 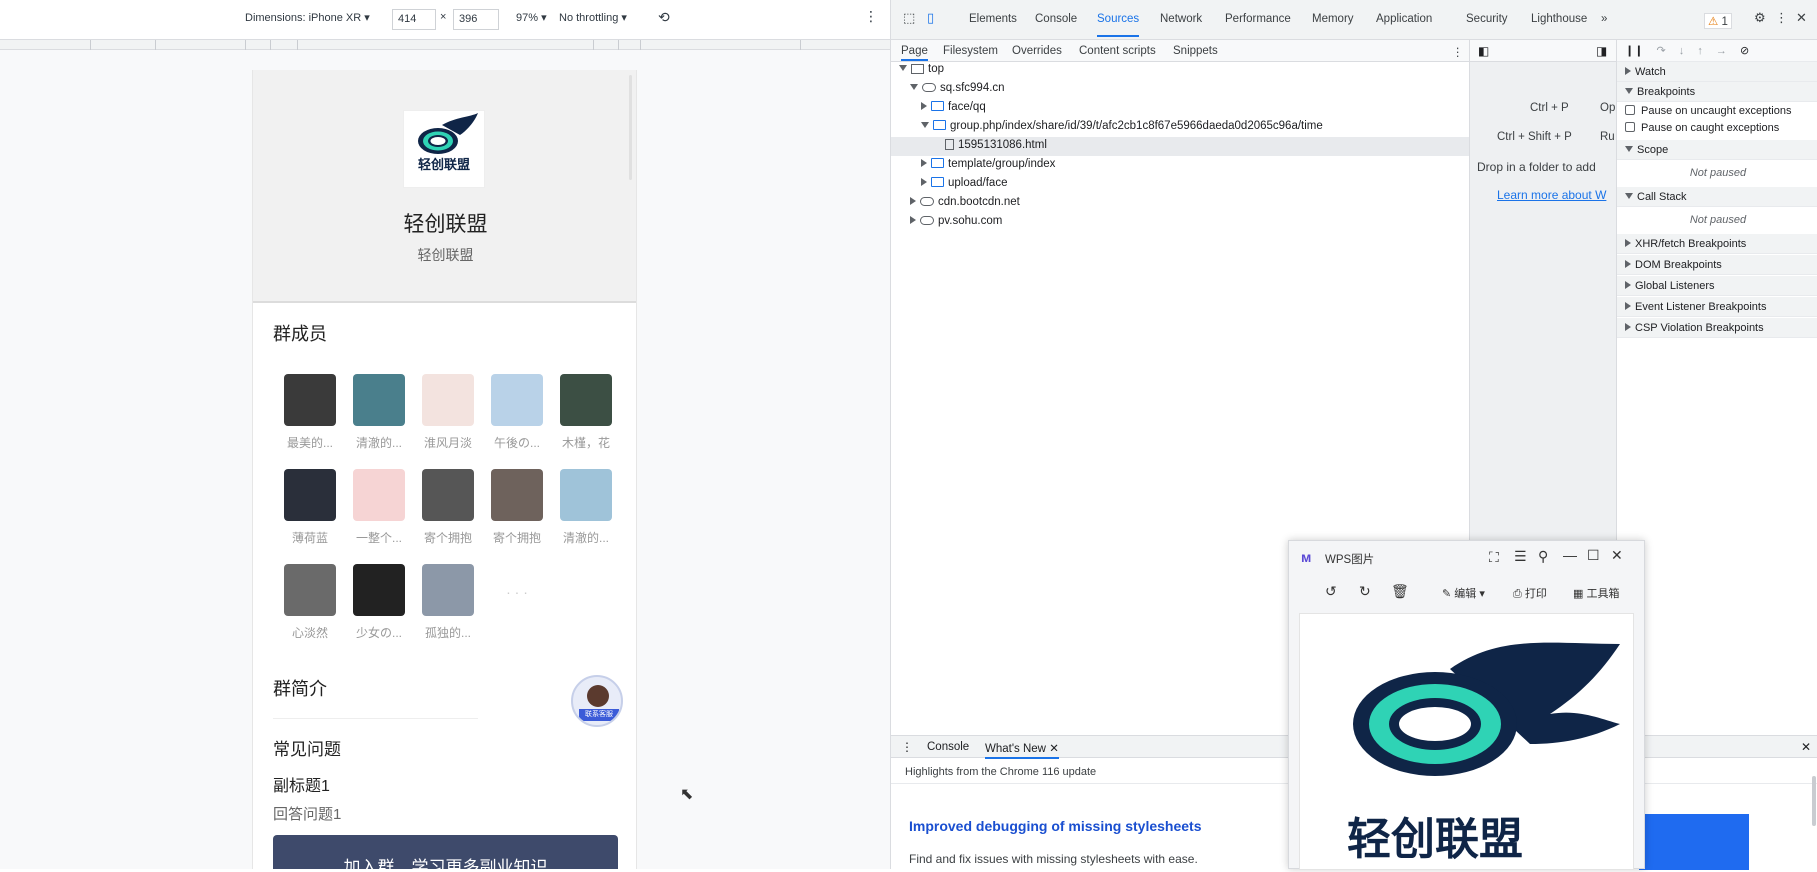 What do you see at coordinates (1494, 557) in the screenshot?
I see `fullscreen-icon: ⛶` at bounding box center [1494, 557].